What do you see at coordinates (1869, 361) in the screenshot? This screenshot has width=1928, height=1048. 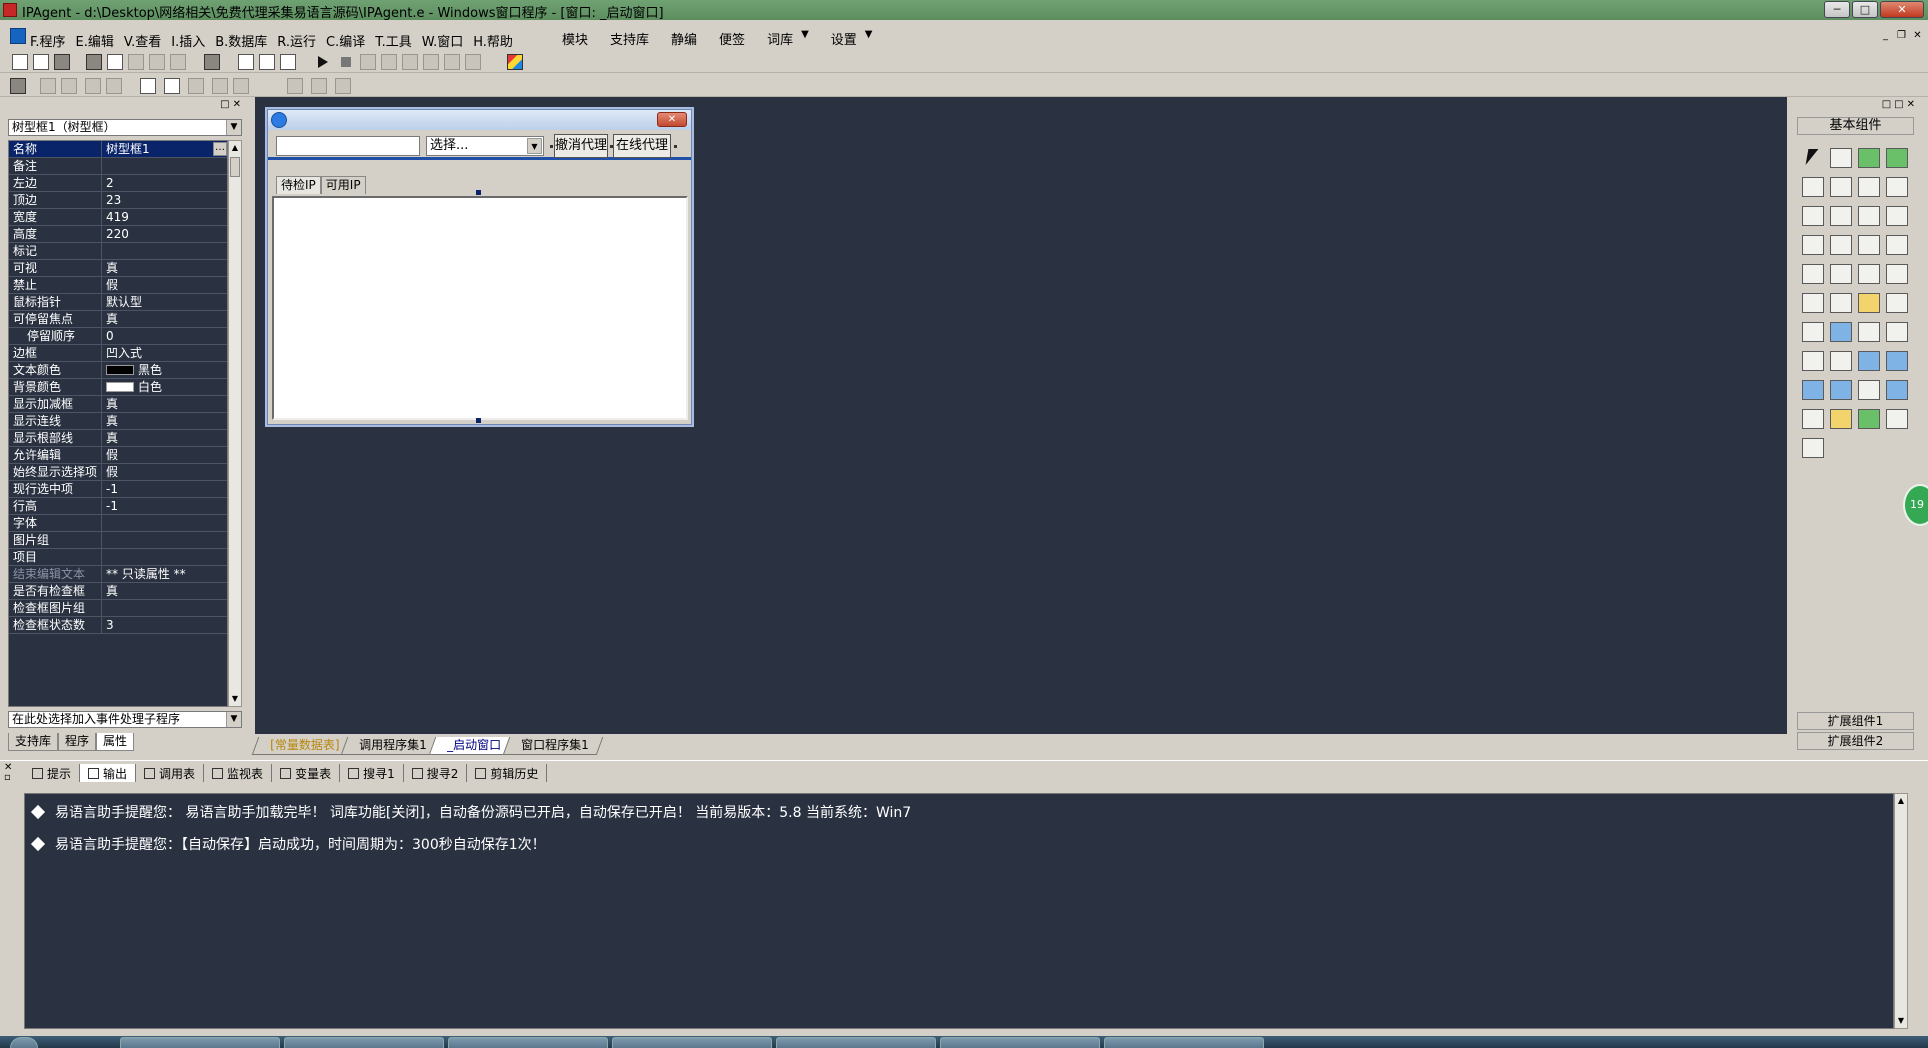 I see `client-icon` at bounding box center [1869, 361].